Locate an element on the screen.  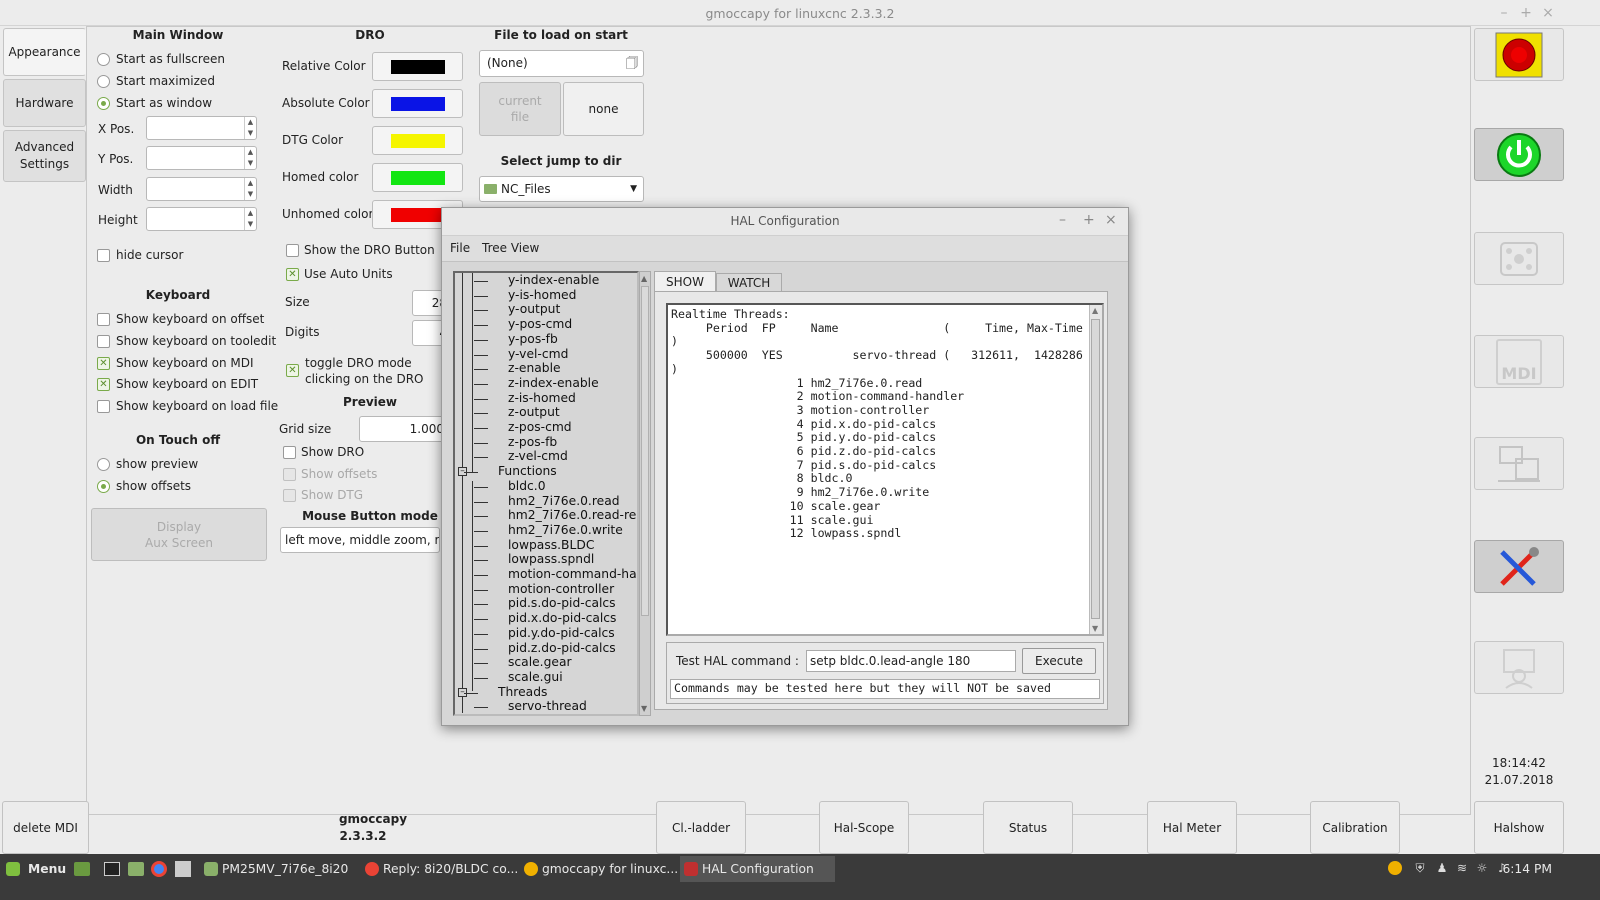
radio-show-preview is located at coordinates (103, 464).